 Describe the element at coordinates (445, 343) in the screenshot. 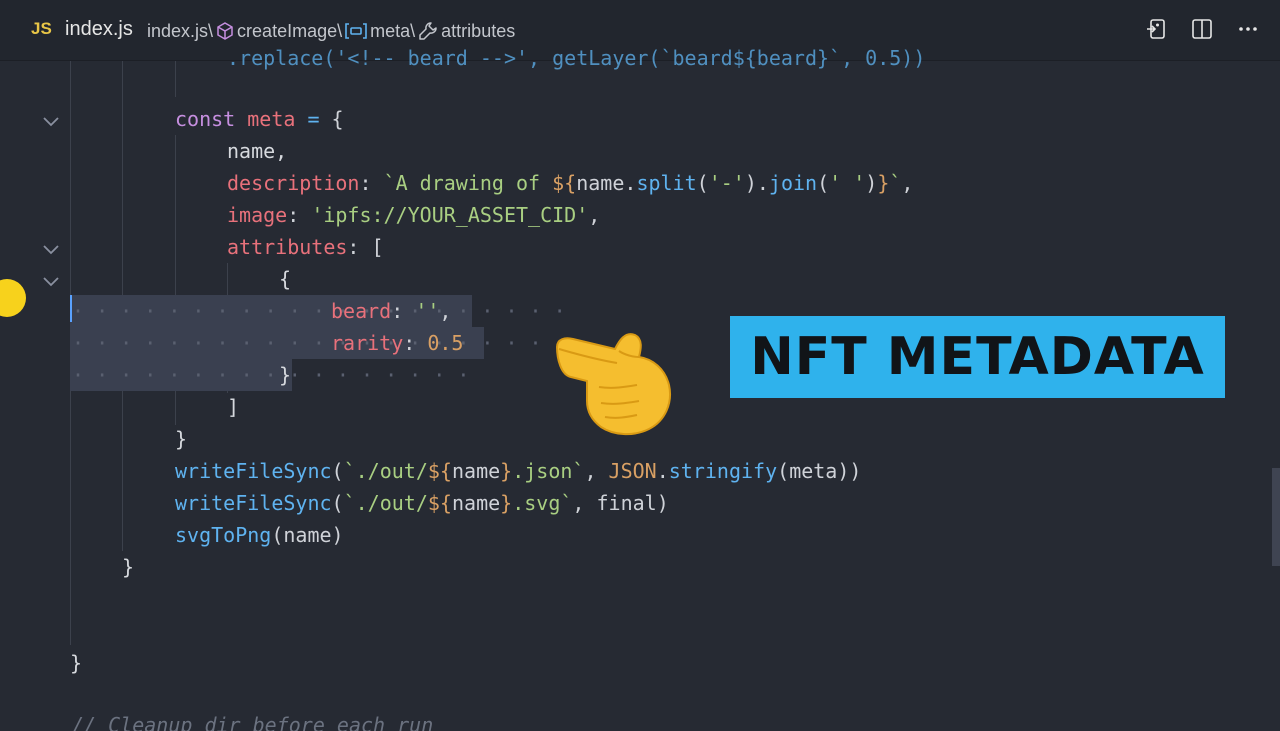

I see `code-token-number: 0.5` at that location.